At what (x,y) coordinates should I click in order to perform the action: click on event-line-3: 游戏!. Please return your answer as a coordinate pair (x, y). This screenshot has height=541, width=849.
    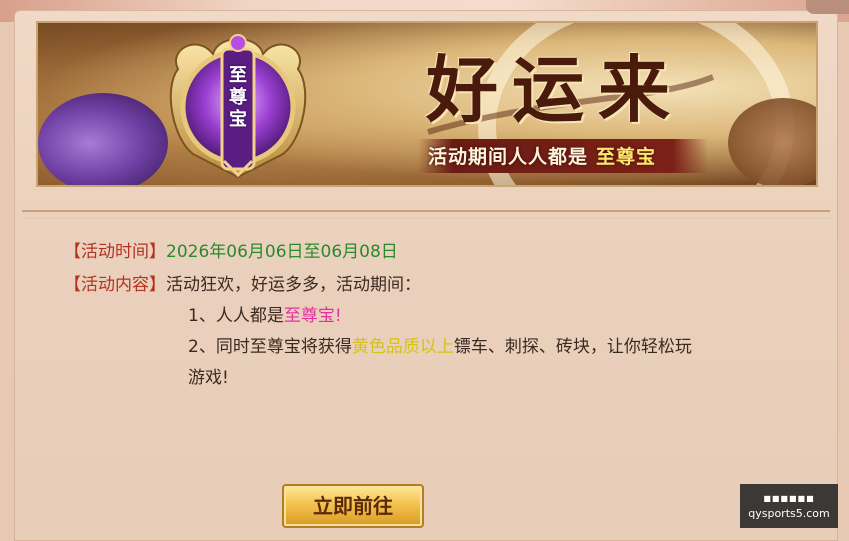
    Looking at the image, I should click on (208, 378).